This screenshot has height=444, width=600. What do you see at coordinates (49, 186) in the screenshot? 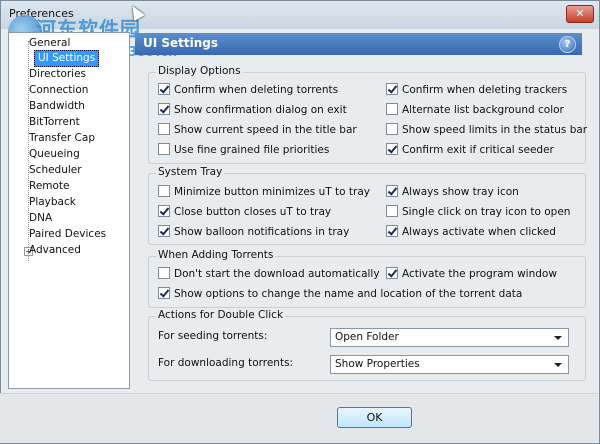
I see `sidebar-item-remote: Remote` at bounding box center [49, 186].